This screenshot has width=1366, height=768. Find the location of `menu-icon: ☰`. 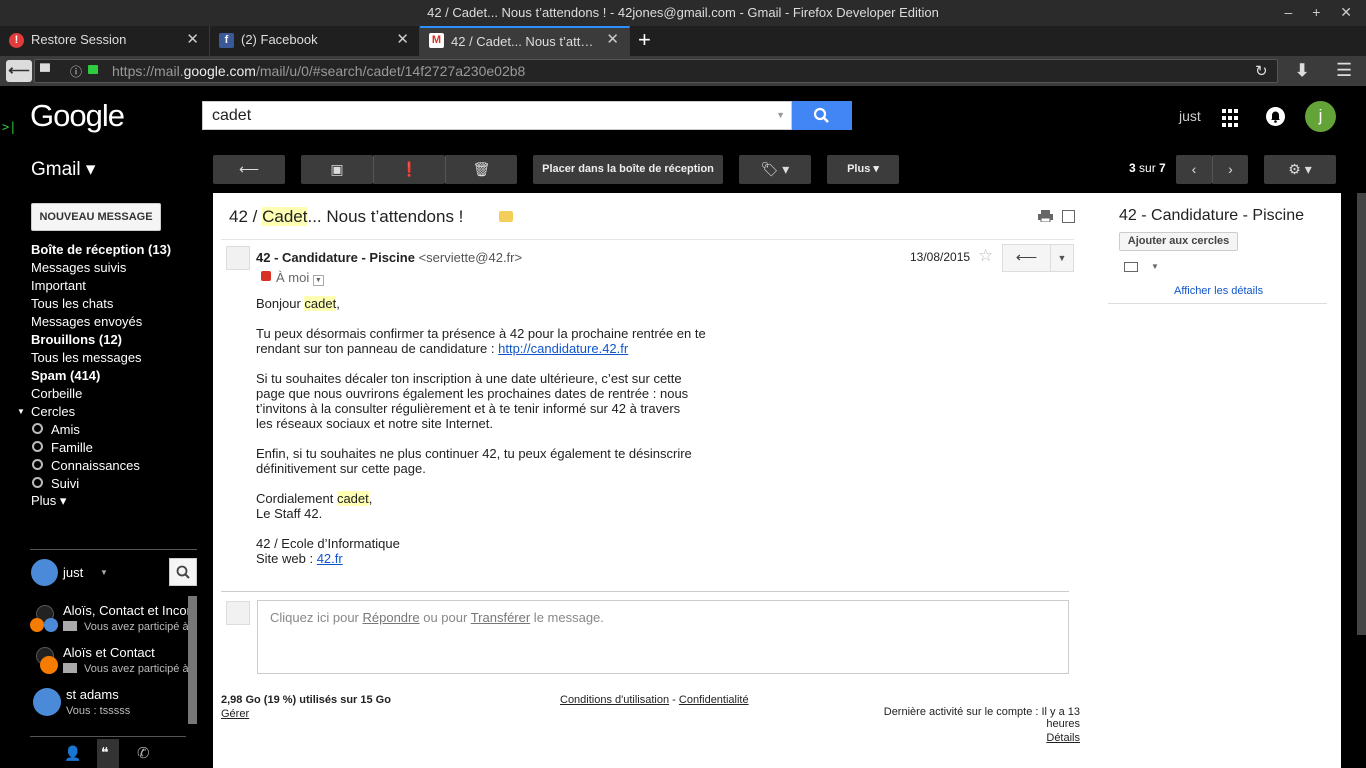

menu-icon: ☰ is located at coordinates (1344, 70).